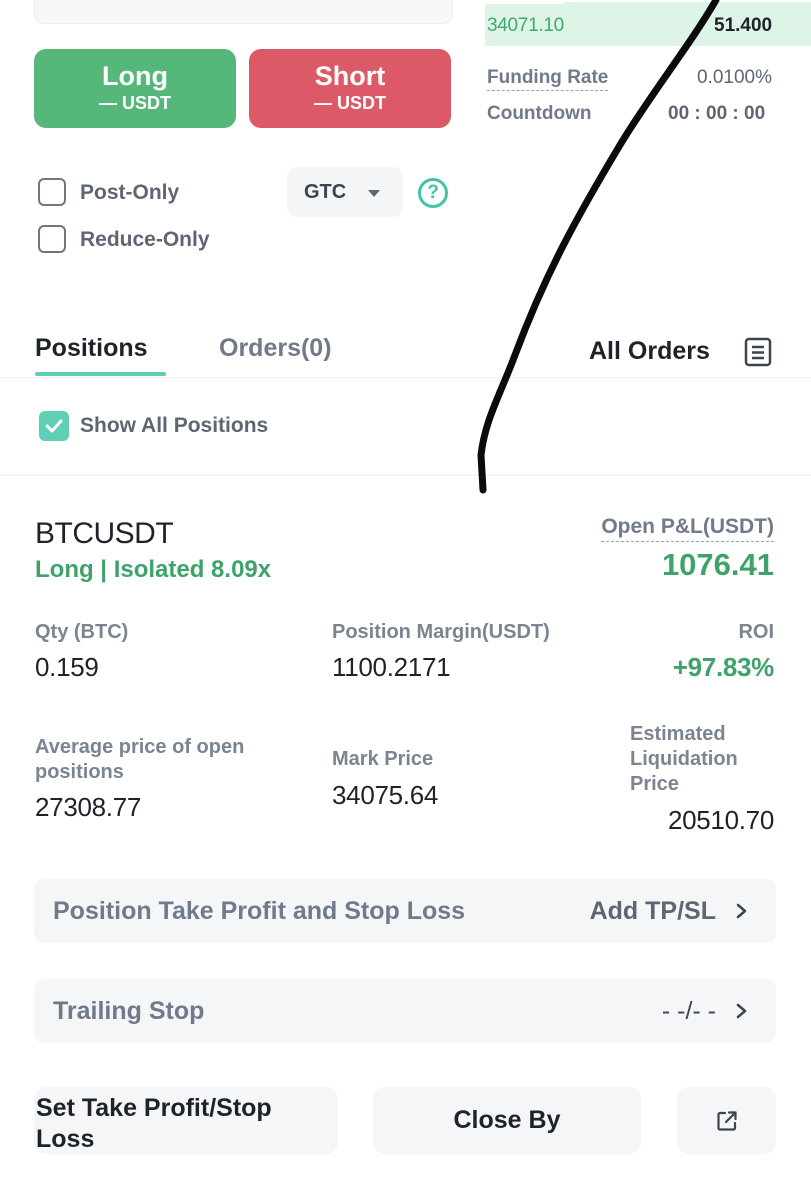 This screenshot has width=811, height=1200. I want to click on tab-active-indicator, so click(100, 374).